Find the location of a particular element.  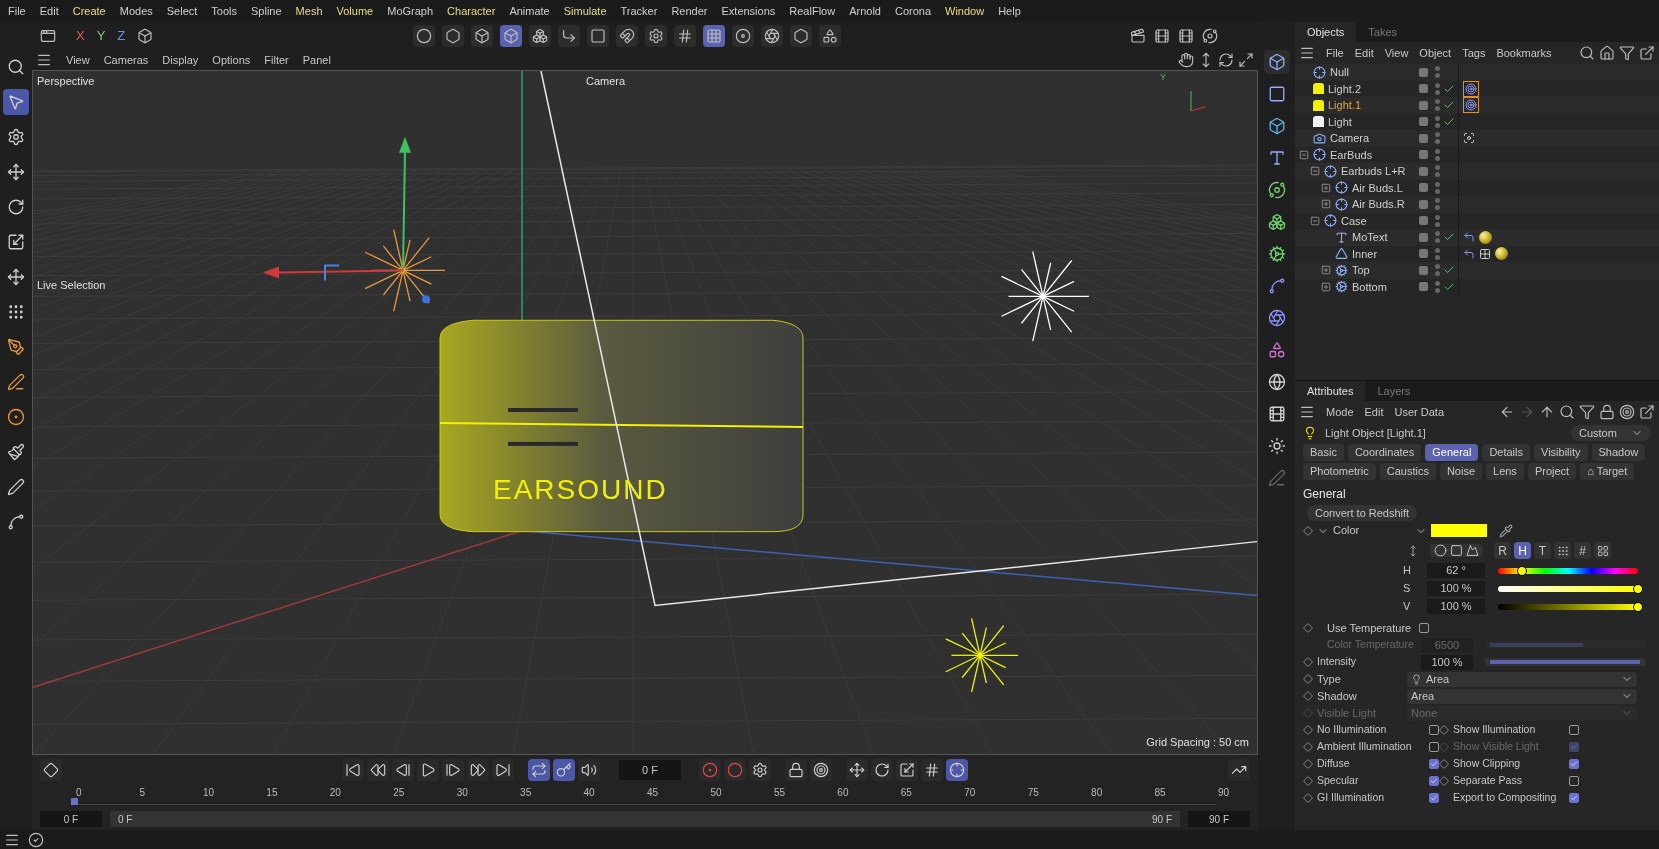

corner-icon is located at coordinates (569, 36).